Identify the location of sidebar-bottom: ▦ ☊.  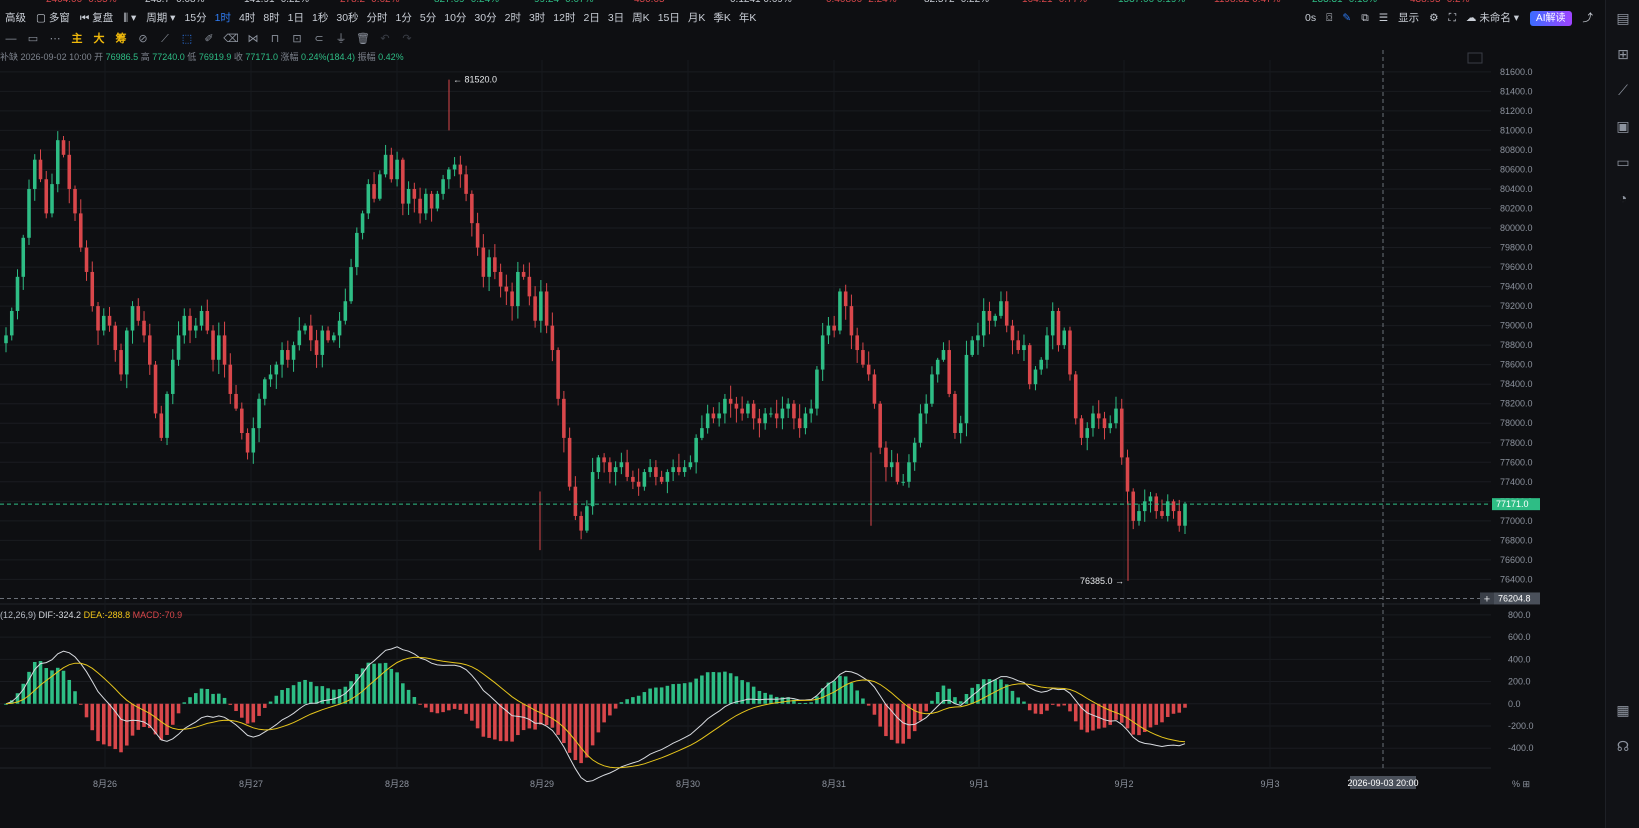
(1622, 728).